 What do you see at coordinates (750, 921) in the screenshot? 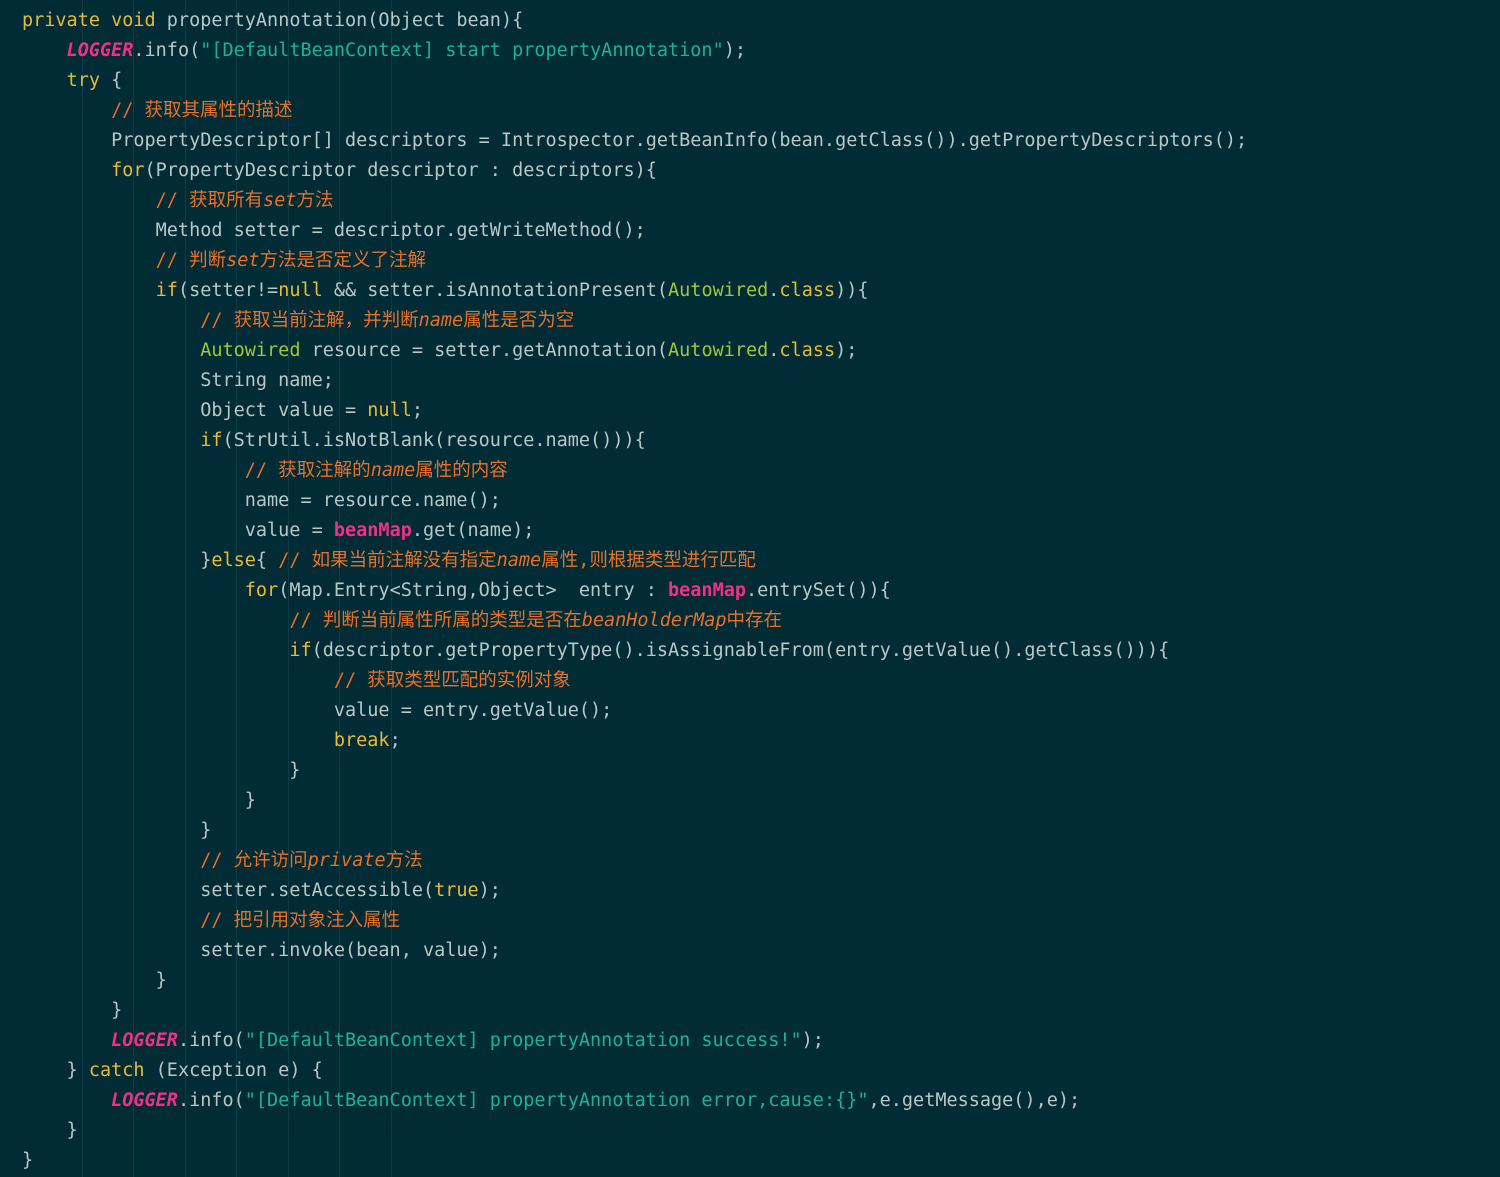
I see `code-line: // 把引用对象注入属性` at bounding box center [750, 921].